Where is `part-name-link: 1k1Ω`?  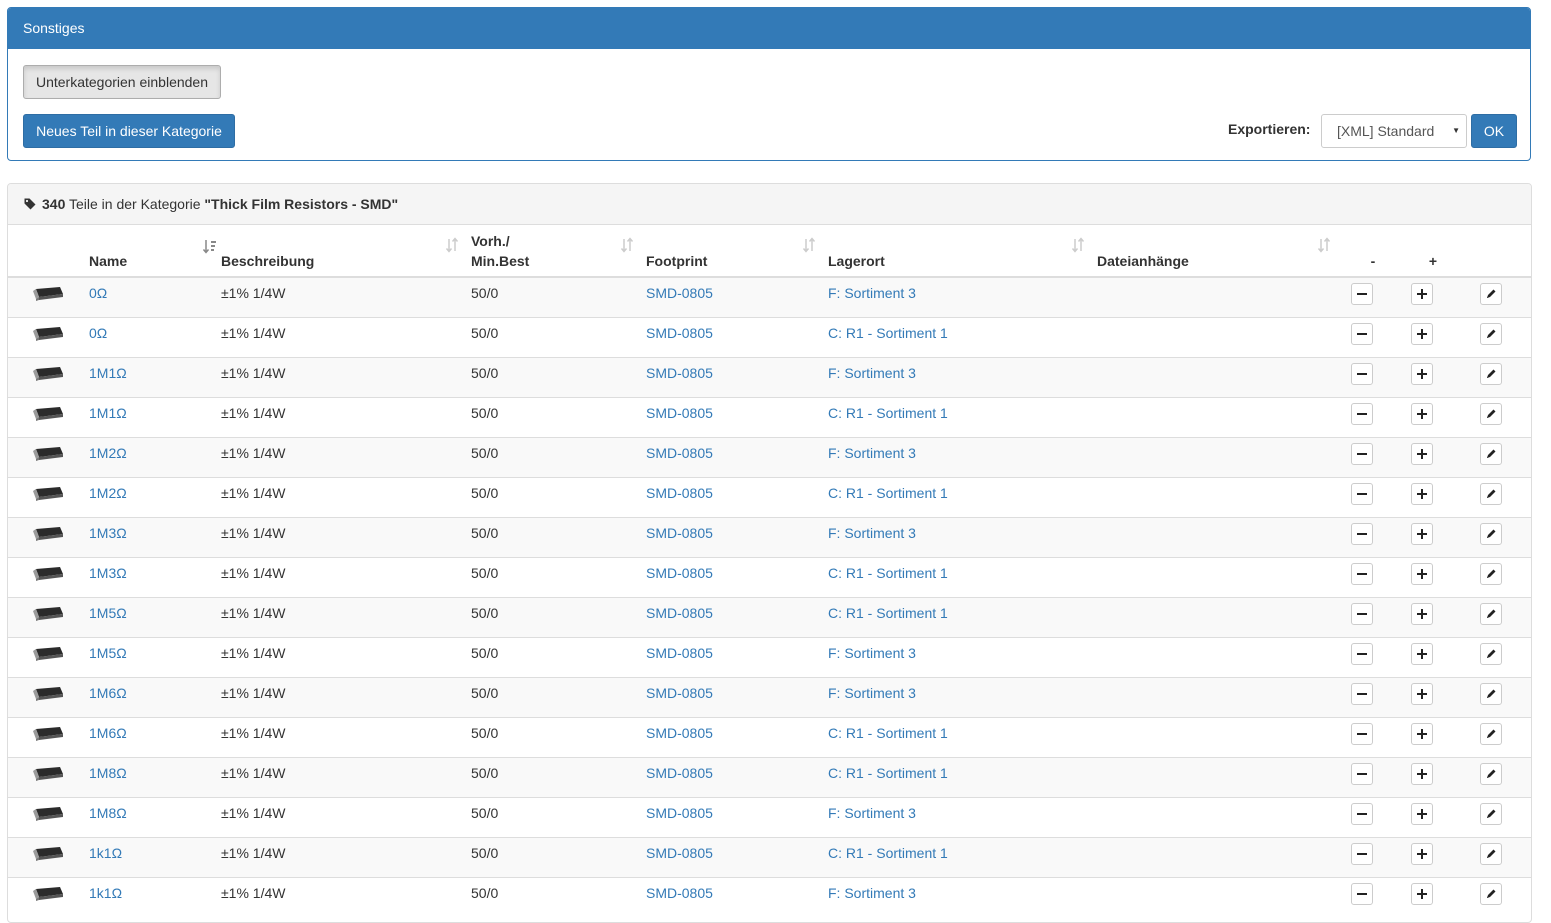 part-name-link: 1k1Ω is located at coordinates (155, 890).